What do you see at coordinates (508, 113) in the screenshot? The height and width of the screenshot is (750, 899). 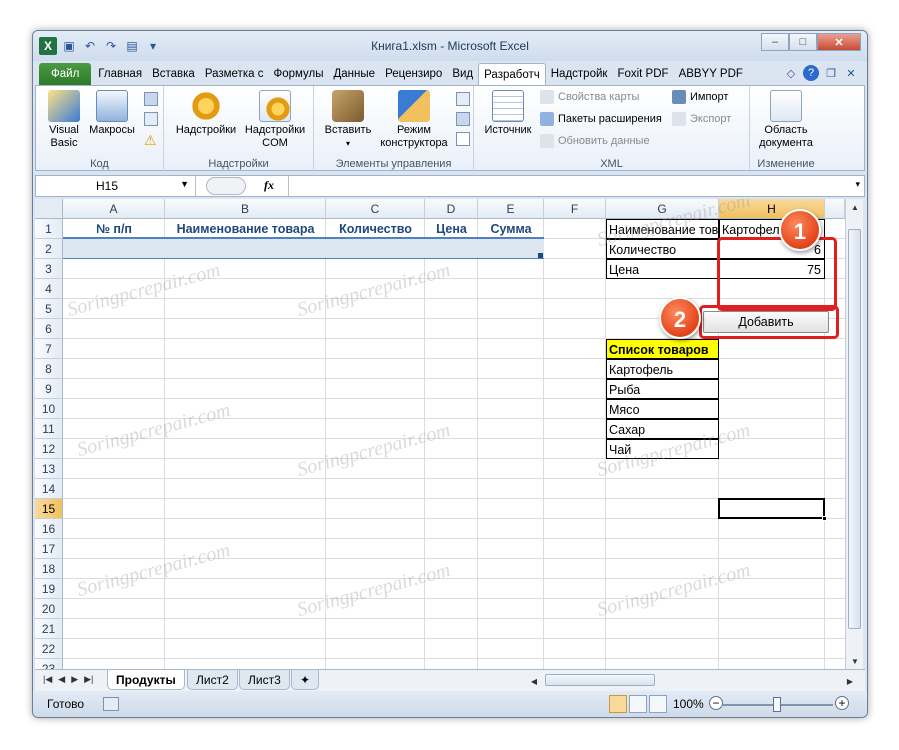 I see `xml-source-button: Источник` at bounding box center [508, 113].